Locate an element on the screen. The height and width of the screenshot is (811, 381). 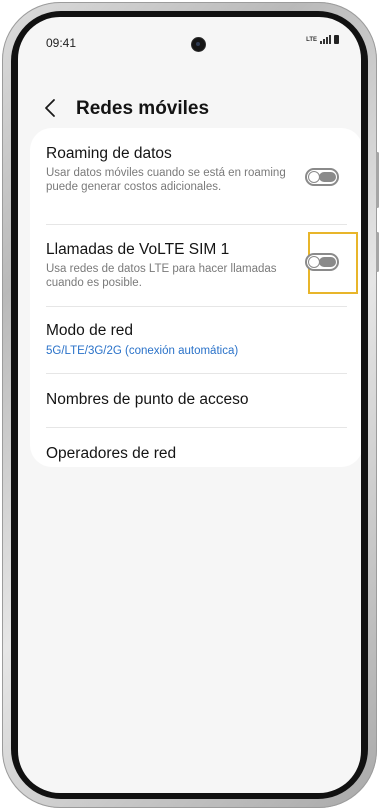
back-button is located at coordinates (51, 108).